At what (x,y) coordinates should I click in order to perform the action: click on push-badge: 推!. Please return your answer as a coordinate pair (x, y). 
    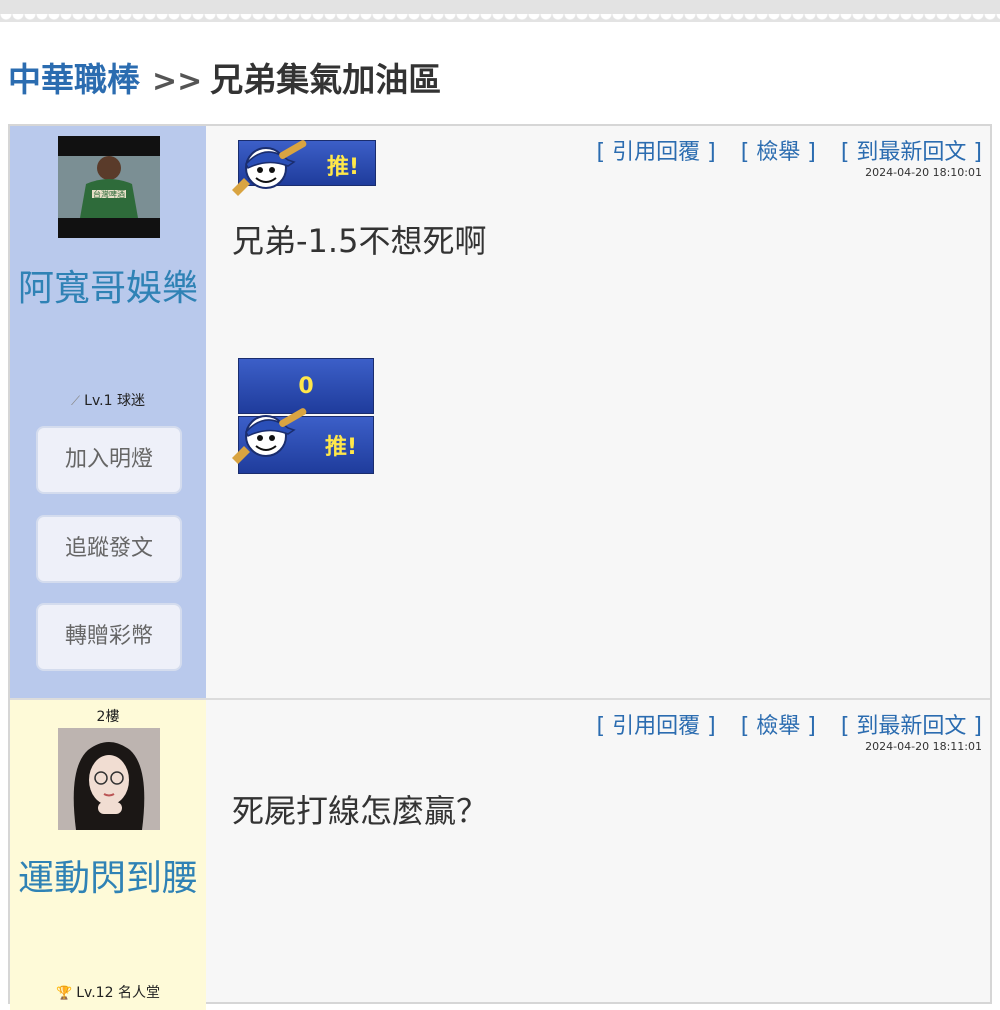
    Looking at the image, I should click on (302, 168).